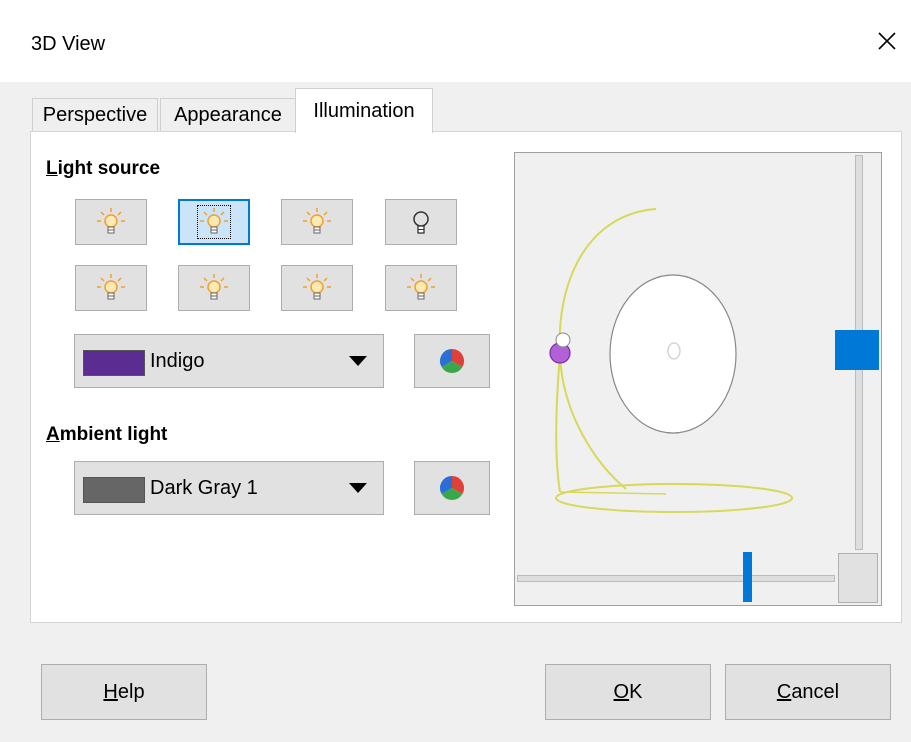 Image resolution: width=911 pixels, height=742 pixels. I want to click on scrollbar-corner-button, so click(858, 578).